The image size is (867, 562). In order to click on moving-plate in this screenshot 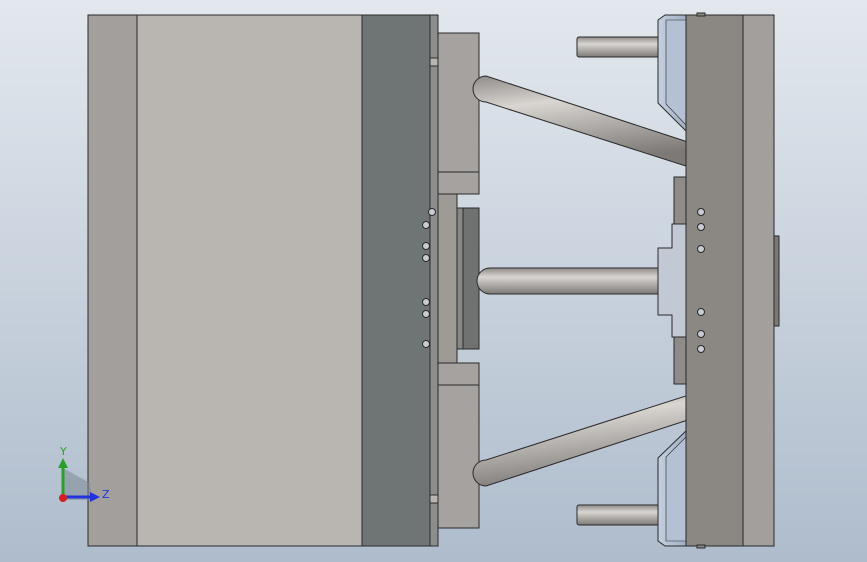, I will do `click(714, 280)`.